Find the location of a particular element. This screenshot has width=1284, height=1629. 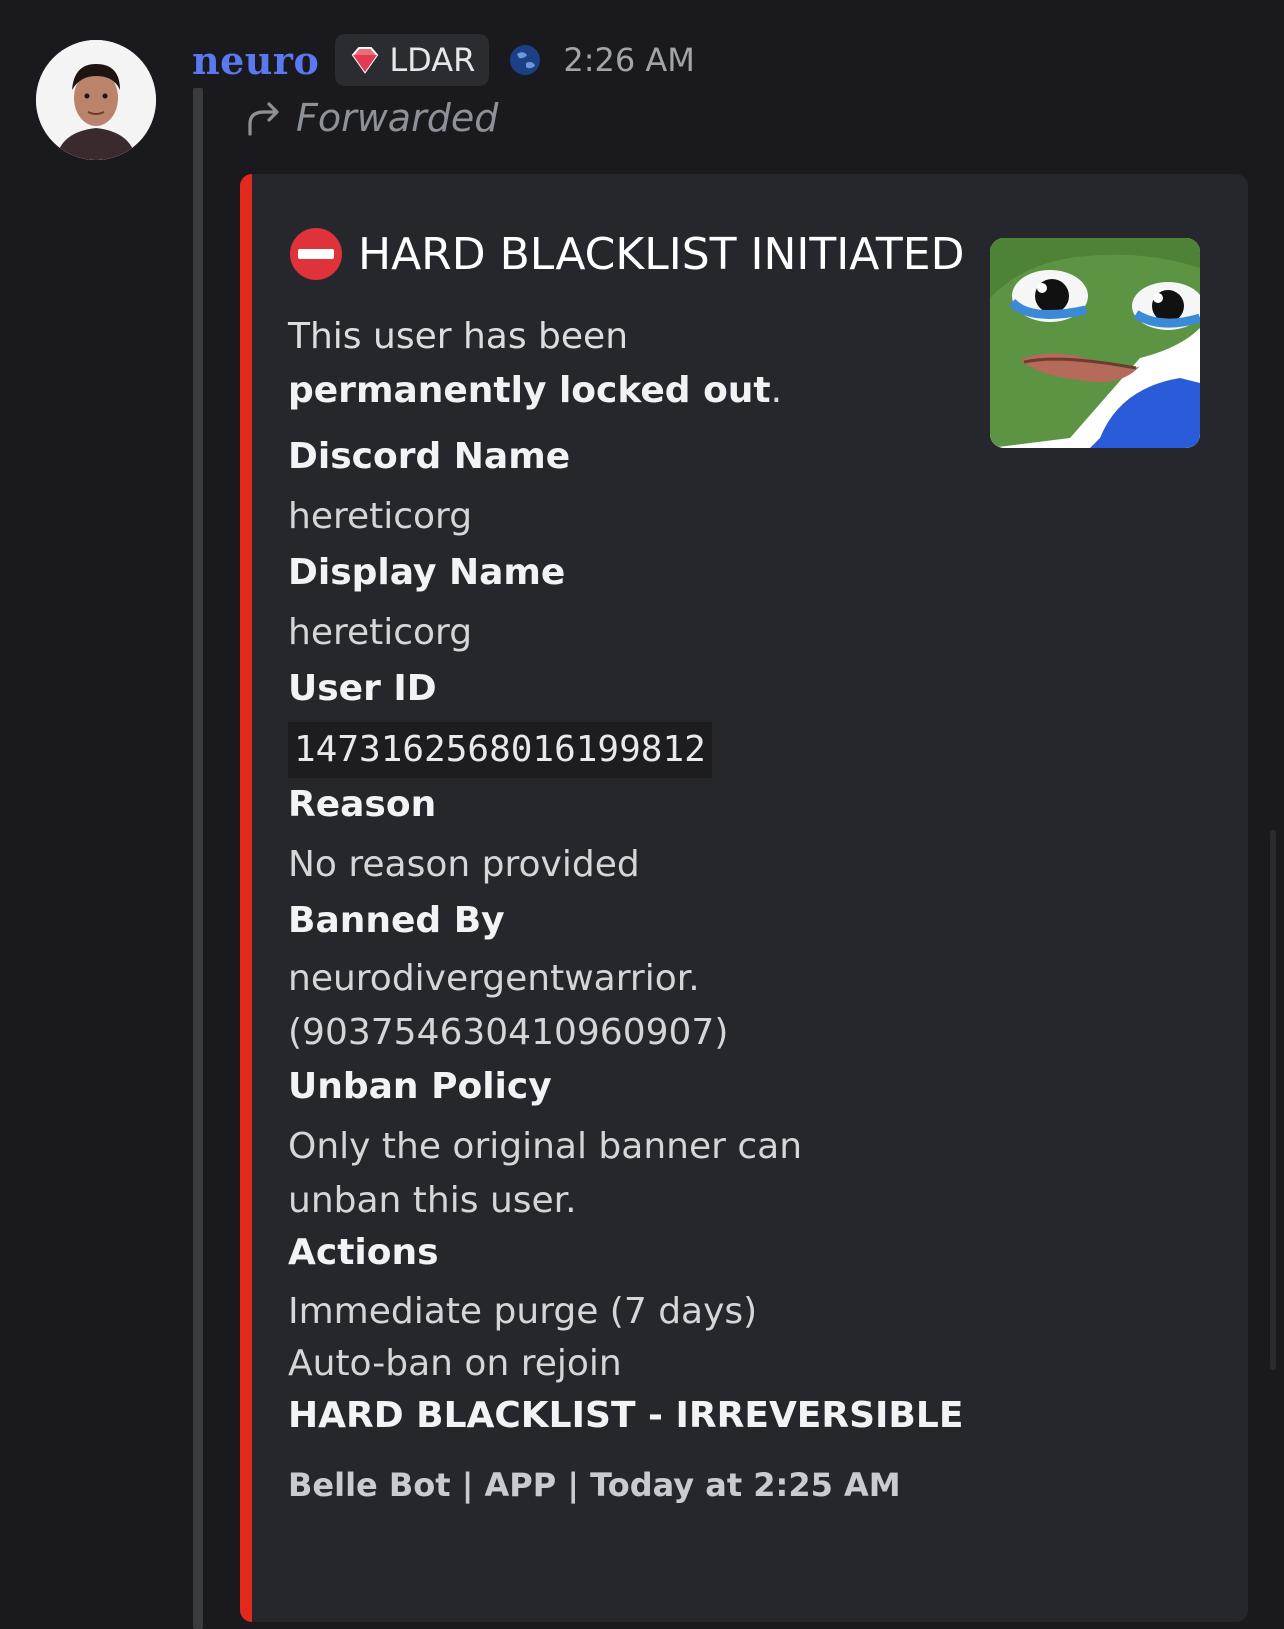

description-bold-text: permanently locked out is located at coordinates (529, 390).